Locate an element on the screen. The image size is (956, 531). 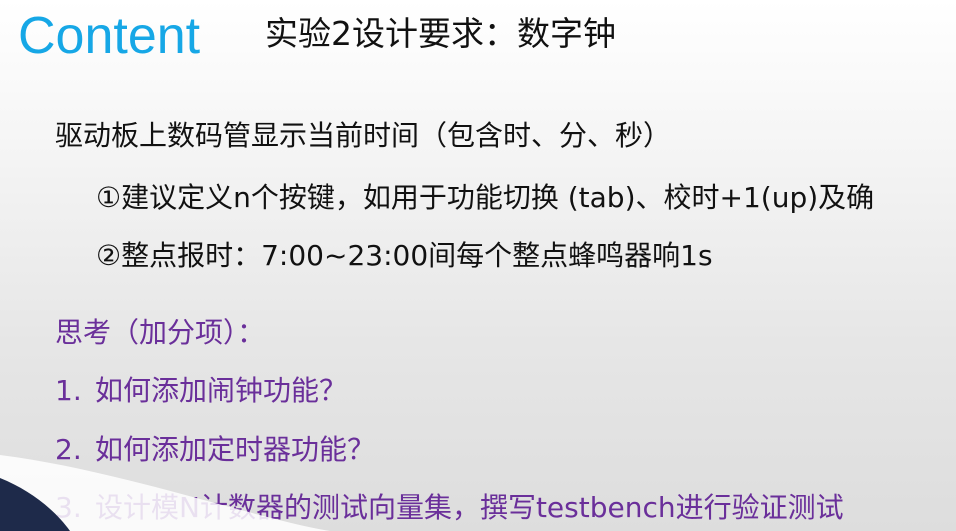
thinking-item-text: 如何添加闹钟功能？ is located at coordinates (221, 390).